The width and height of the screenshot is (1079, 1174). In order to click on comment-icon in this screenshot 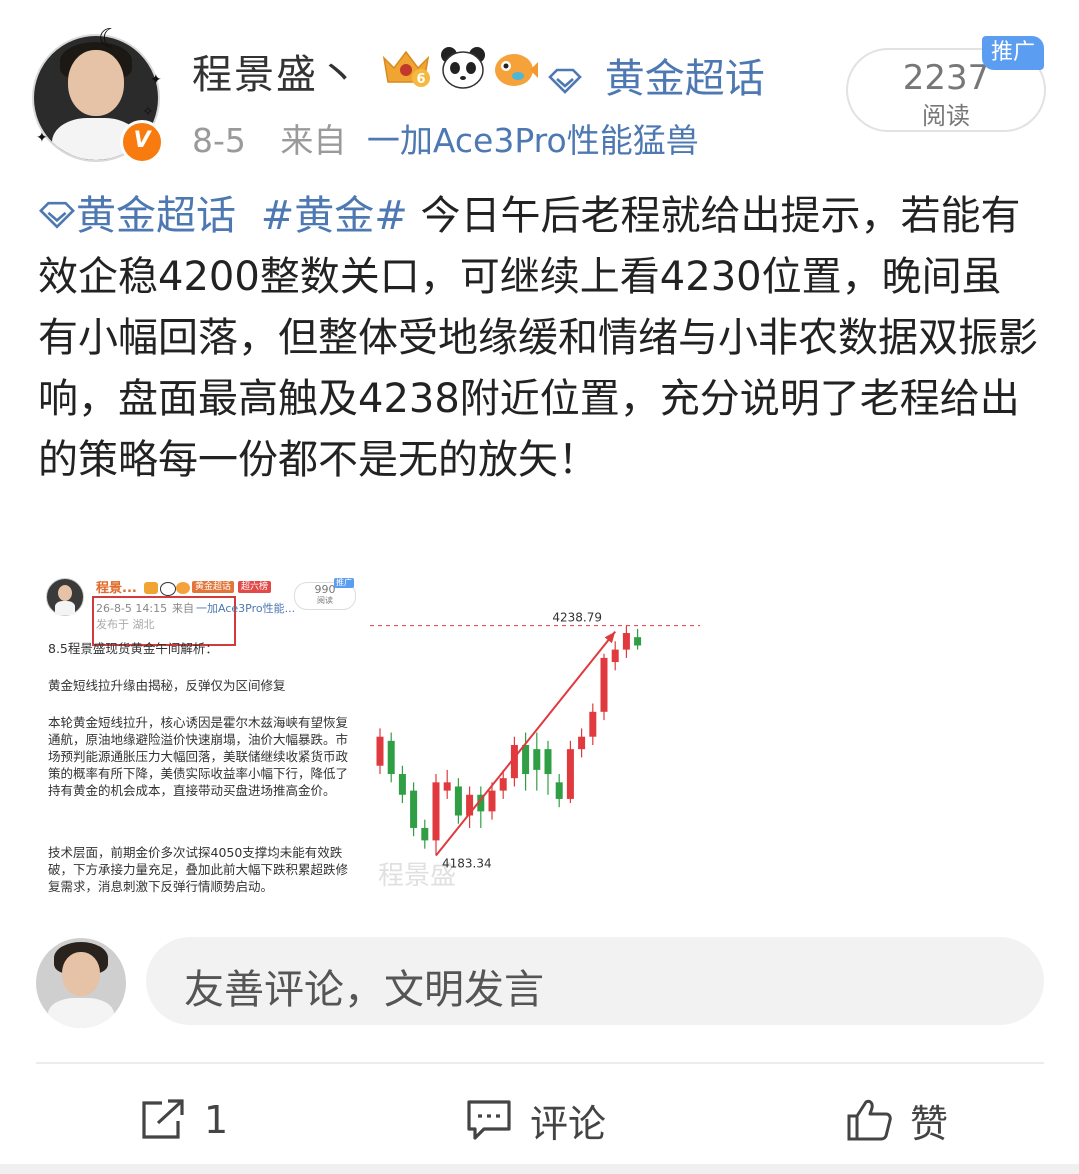, I will do `click(489, 1120)`.